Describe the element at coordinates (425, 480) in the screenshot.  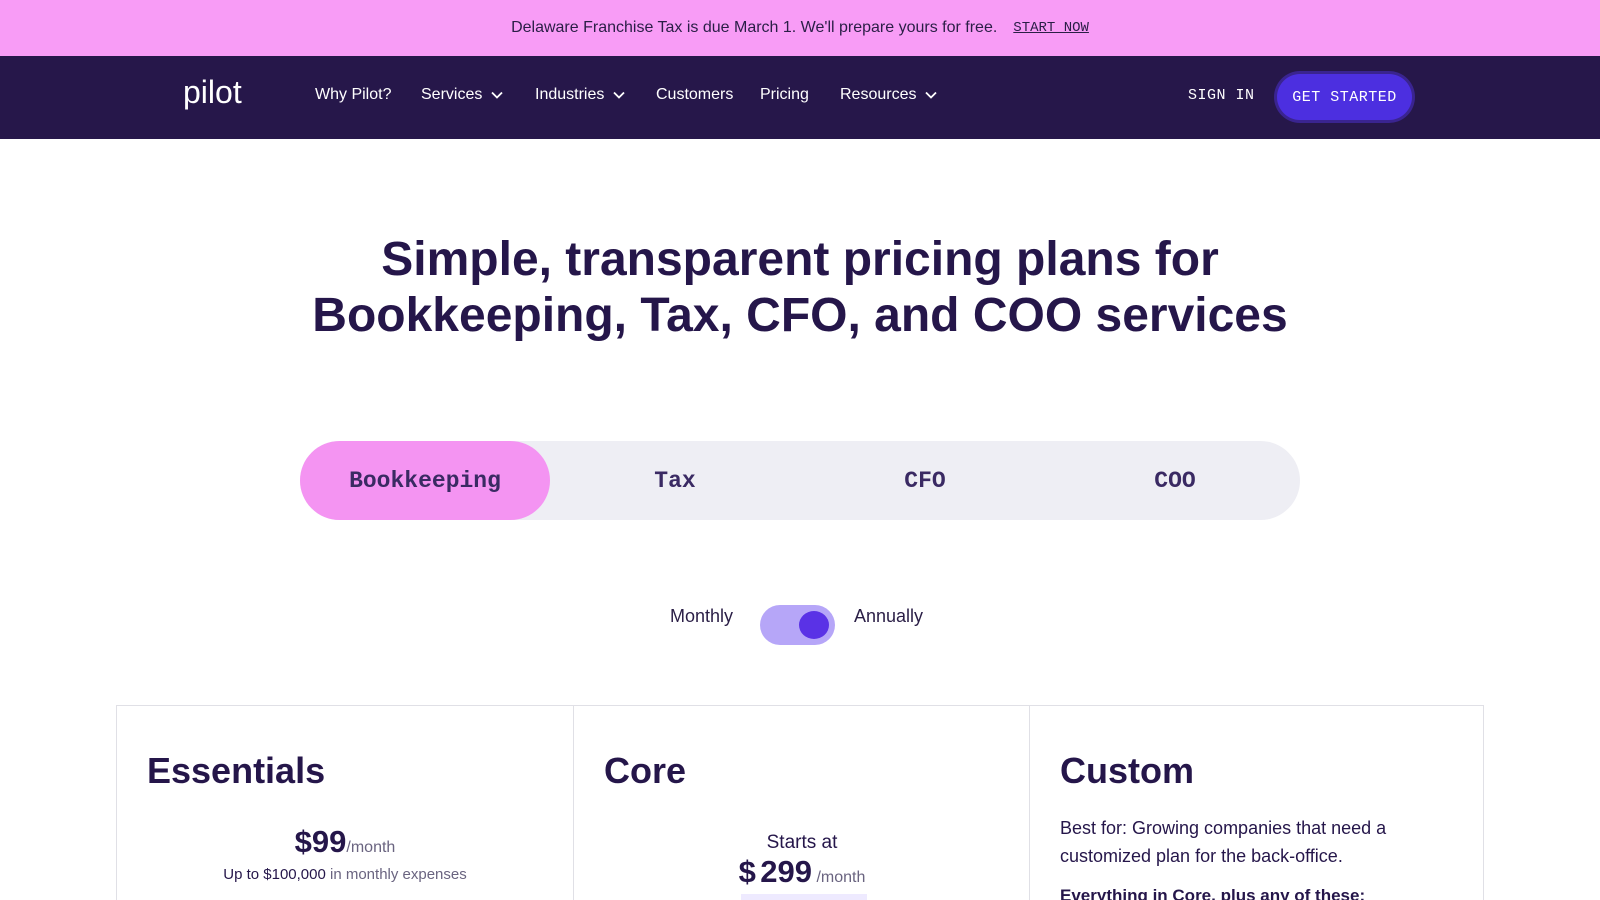
I see `tab-bookkeeping: Bookkeeping` at that location.